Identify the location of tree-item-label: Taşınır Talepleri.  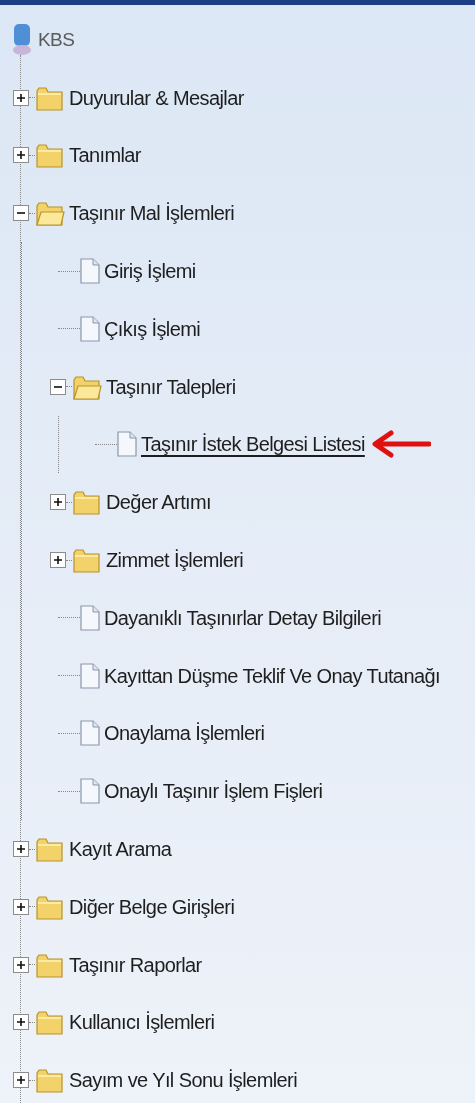
(171, 386).